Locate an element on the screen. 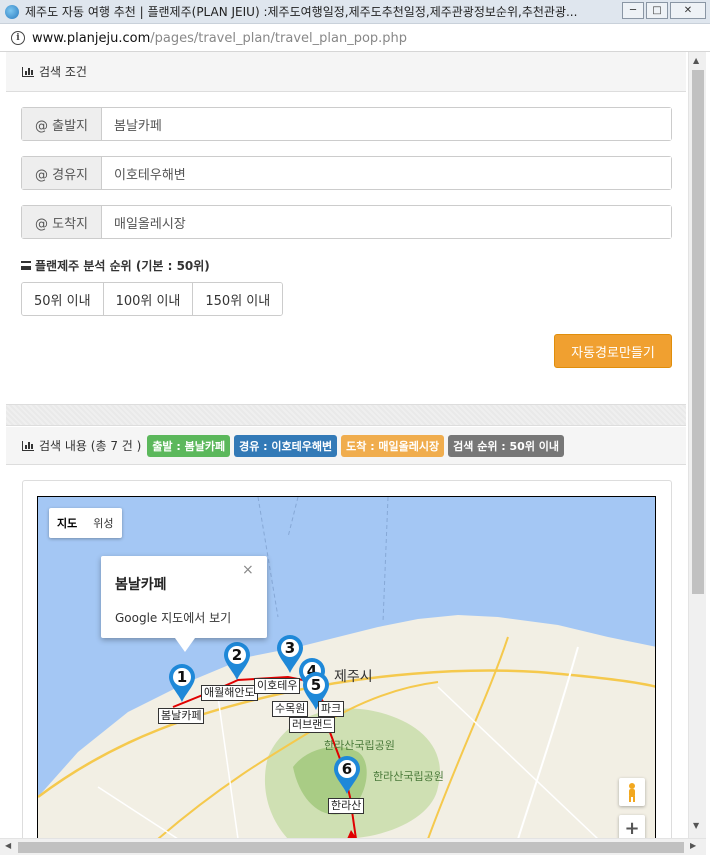 This screenshot has height=857, width=710. map-marker-1: 1 is located at coordinates (182, 683).